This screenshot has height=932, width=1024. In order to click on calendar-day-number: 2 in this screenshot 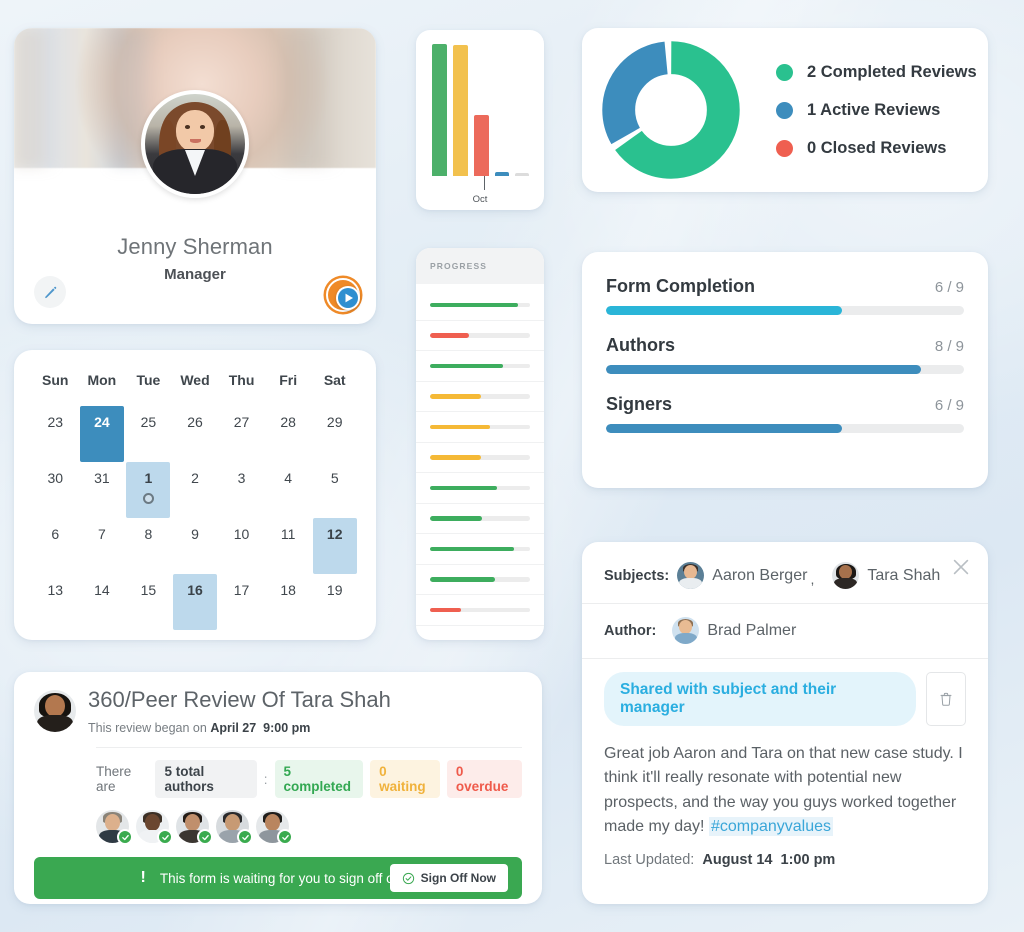, I will do `click(195, 478)`.